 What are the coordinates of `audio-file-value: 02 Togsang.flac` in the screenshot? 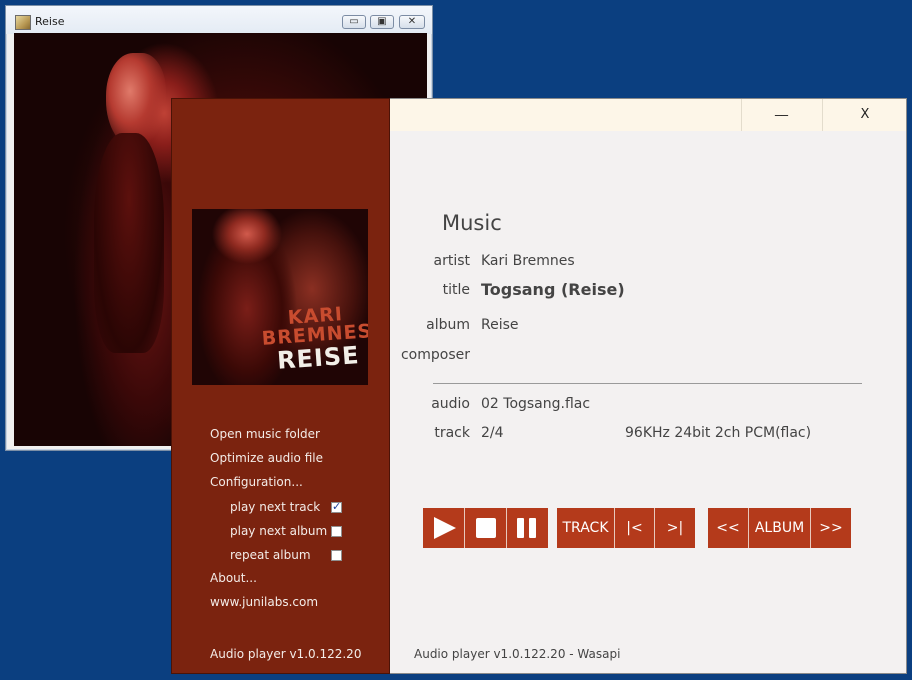 It's located at (536, 404).